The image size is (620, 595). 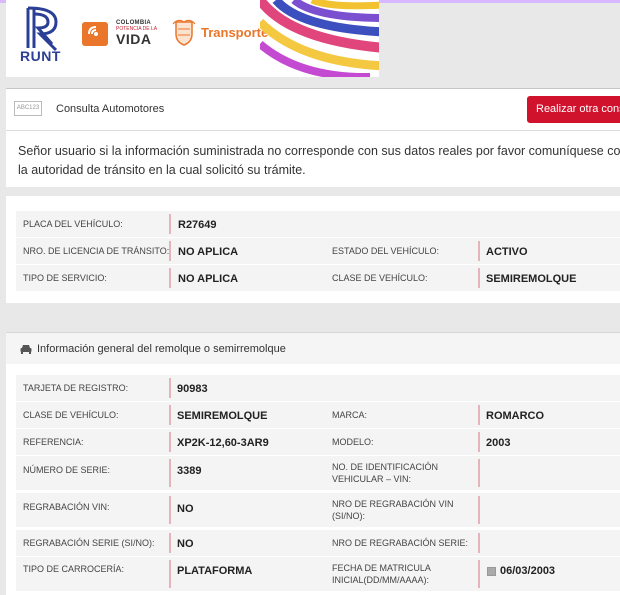 I want to click on vin-label-line1: NO. DE IDENTIFICACIÓN, so click(x=385, y=467).